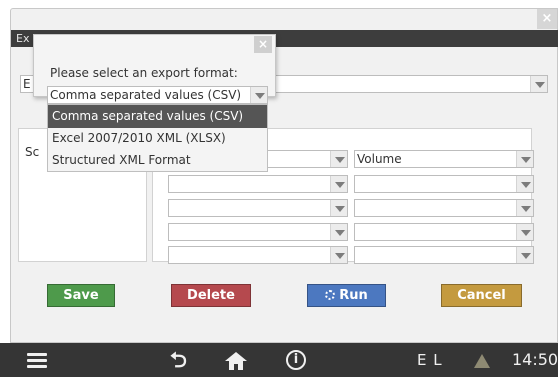 The height and width of the screenshot is (377, 558). What do you see at coordinates (32, 152) in the screenshot?
I see `left-panel-label: Sc` at bounding box center [32, 152].